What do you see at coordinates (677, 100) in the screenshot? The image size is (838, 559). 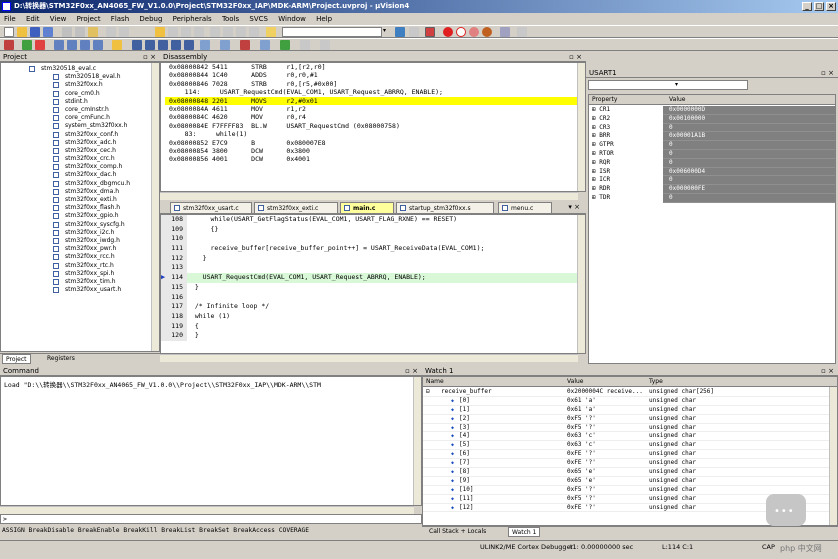 I see `col-value: Value` at bounding box center [677, 100].